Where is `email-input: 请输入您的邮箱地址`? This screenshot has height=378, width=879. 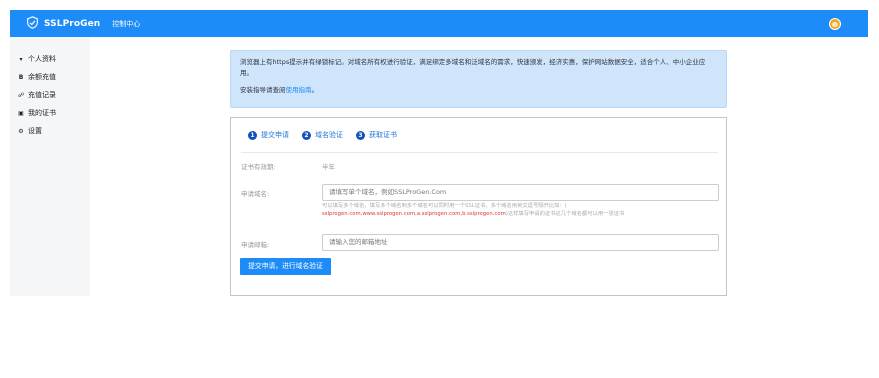 email-input: 请输入您的邮箱地址 is located at coordinates (520, 242).